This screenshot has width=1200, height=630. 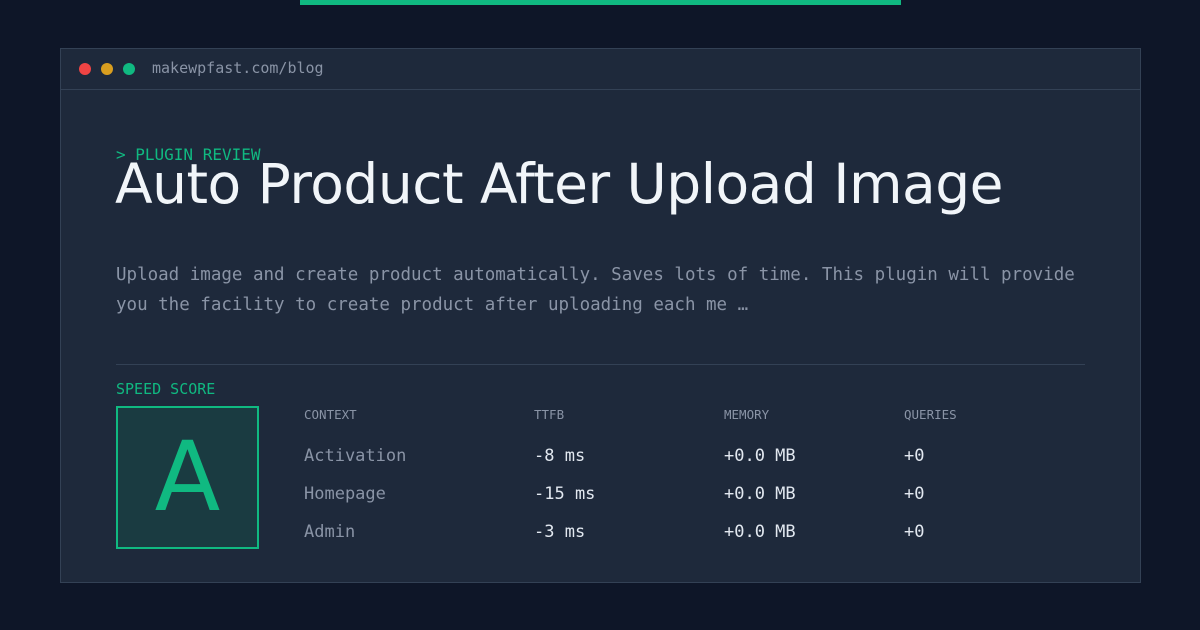 I want to click on row-activation-context: Activation, so click(x=355, y=456).